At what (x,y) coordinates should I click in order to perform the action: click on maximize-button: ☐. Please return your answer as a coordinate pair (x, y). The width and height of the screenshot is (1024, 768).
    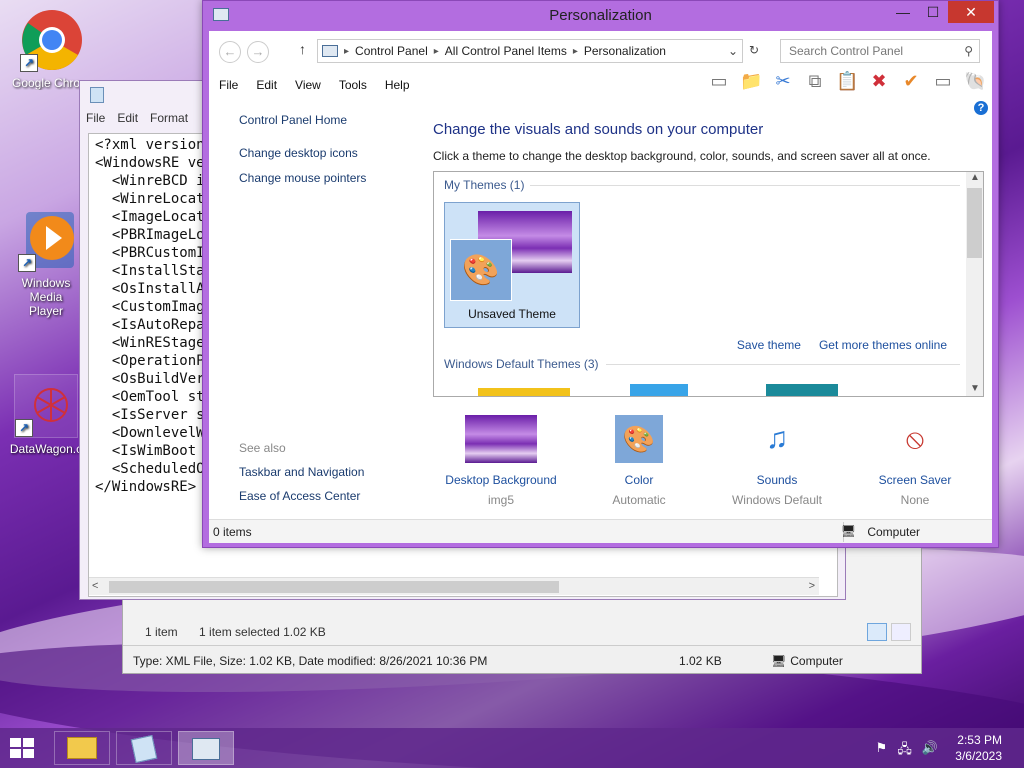
    Looking at the image, I should click on (933, 12).